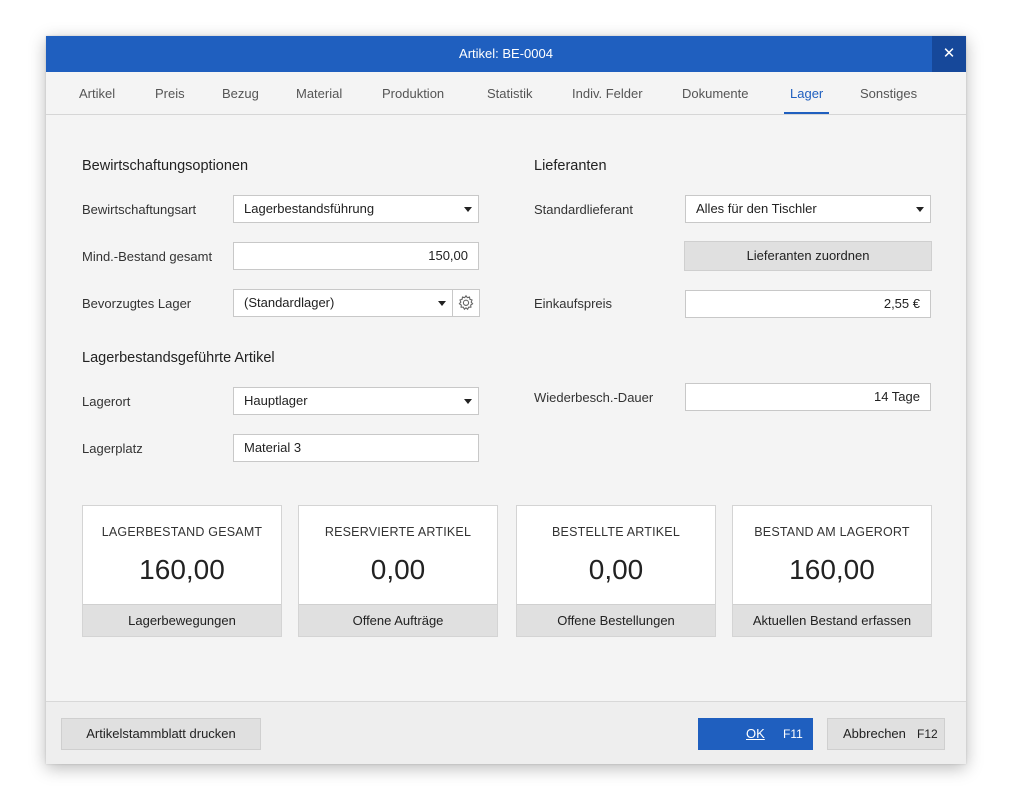 This screenshot has height=801, width=1012. What do you see at coordinates (356, 448) in the screenshot?
I see `lagerplatz-input: Material 3` at bounding box center [356, 448].